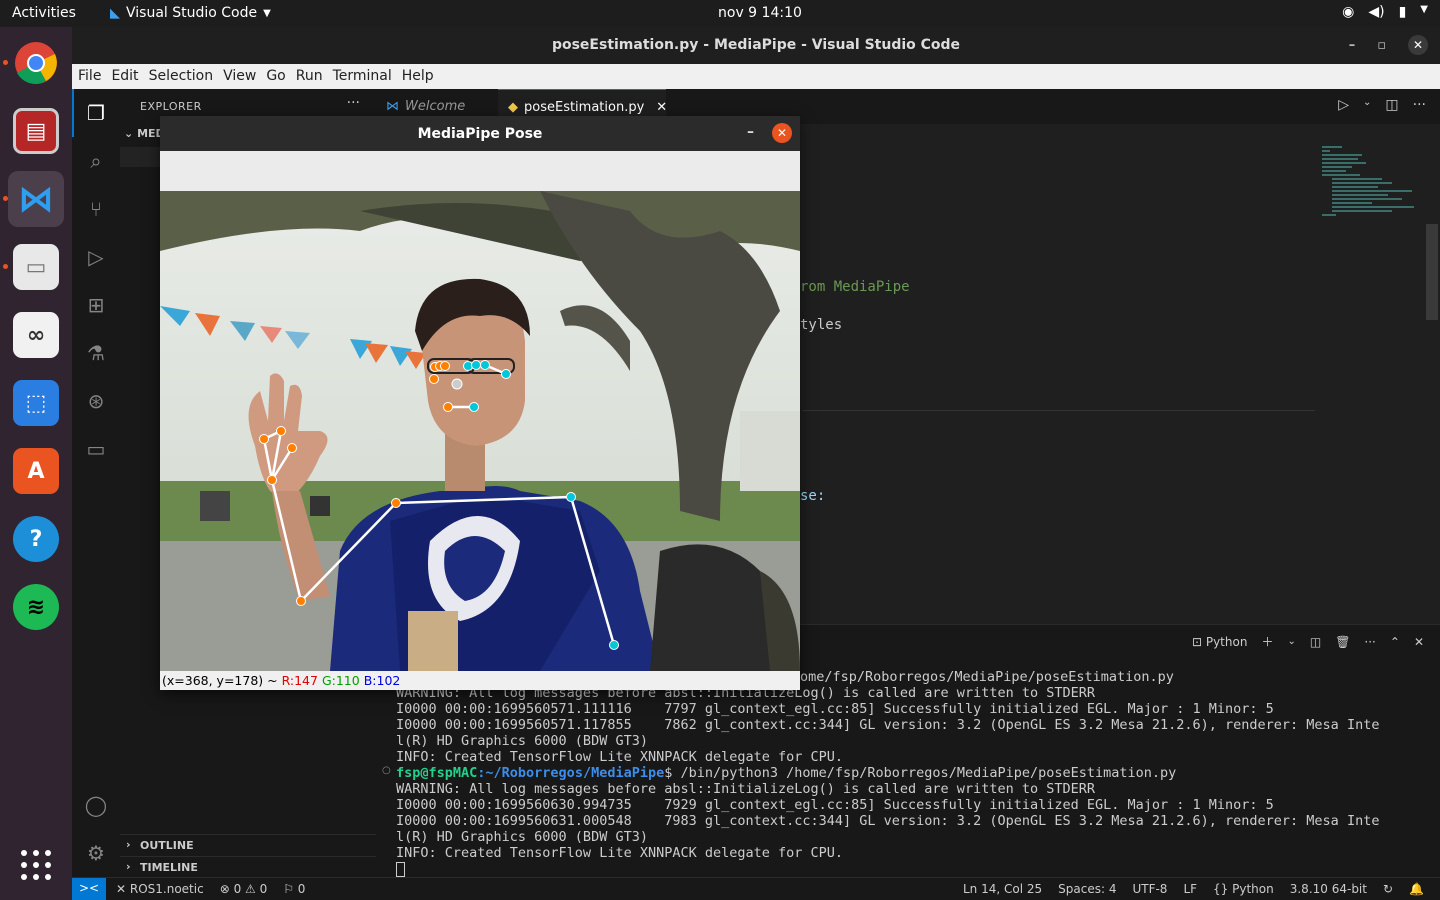  I want to click on prompt-user: fsp@fspMAC, so click(437, 773).